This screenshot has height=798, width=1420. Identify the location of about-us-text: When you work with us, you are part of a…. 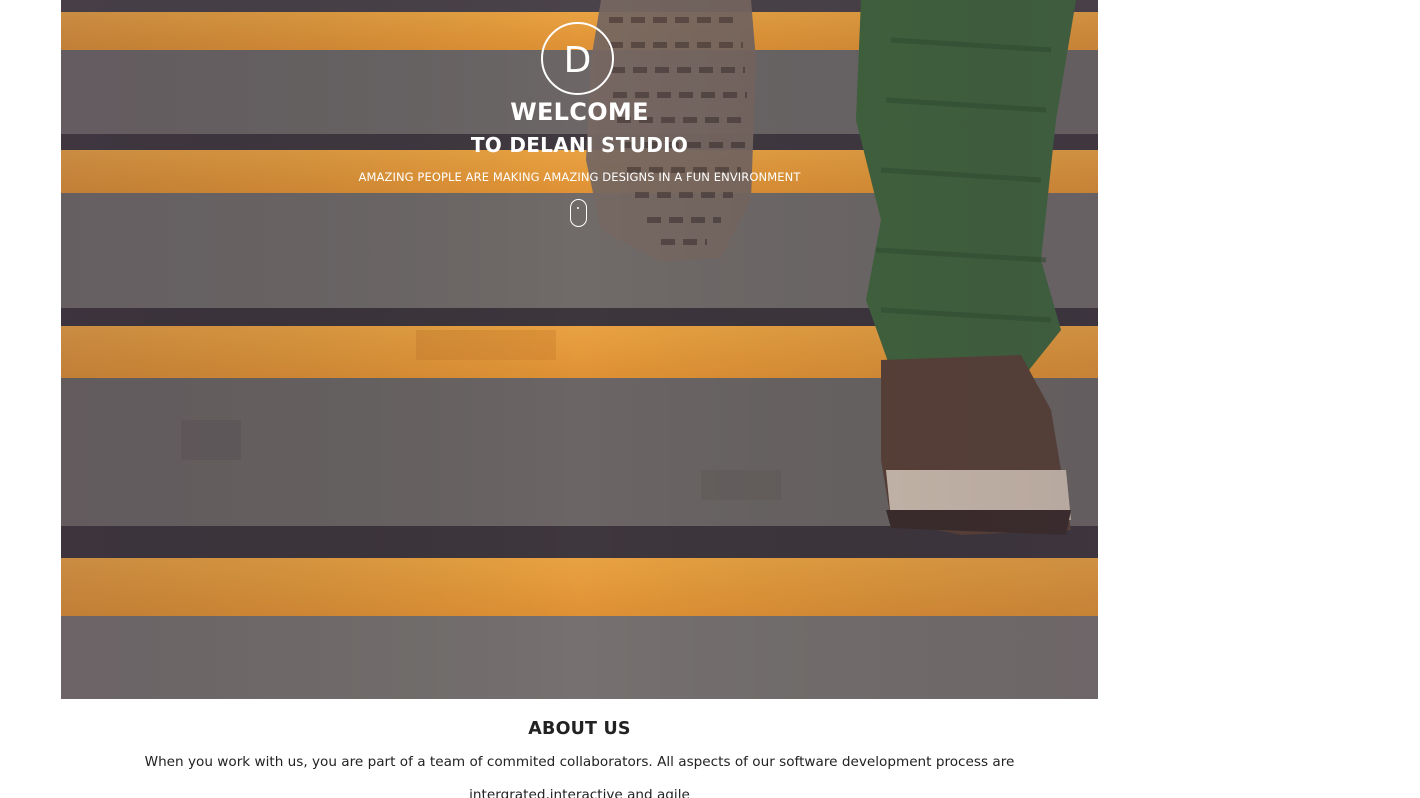
(579, 776).